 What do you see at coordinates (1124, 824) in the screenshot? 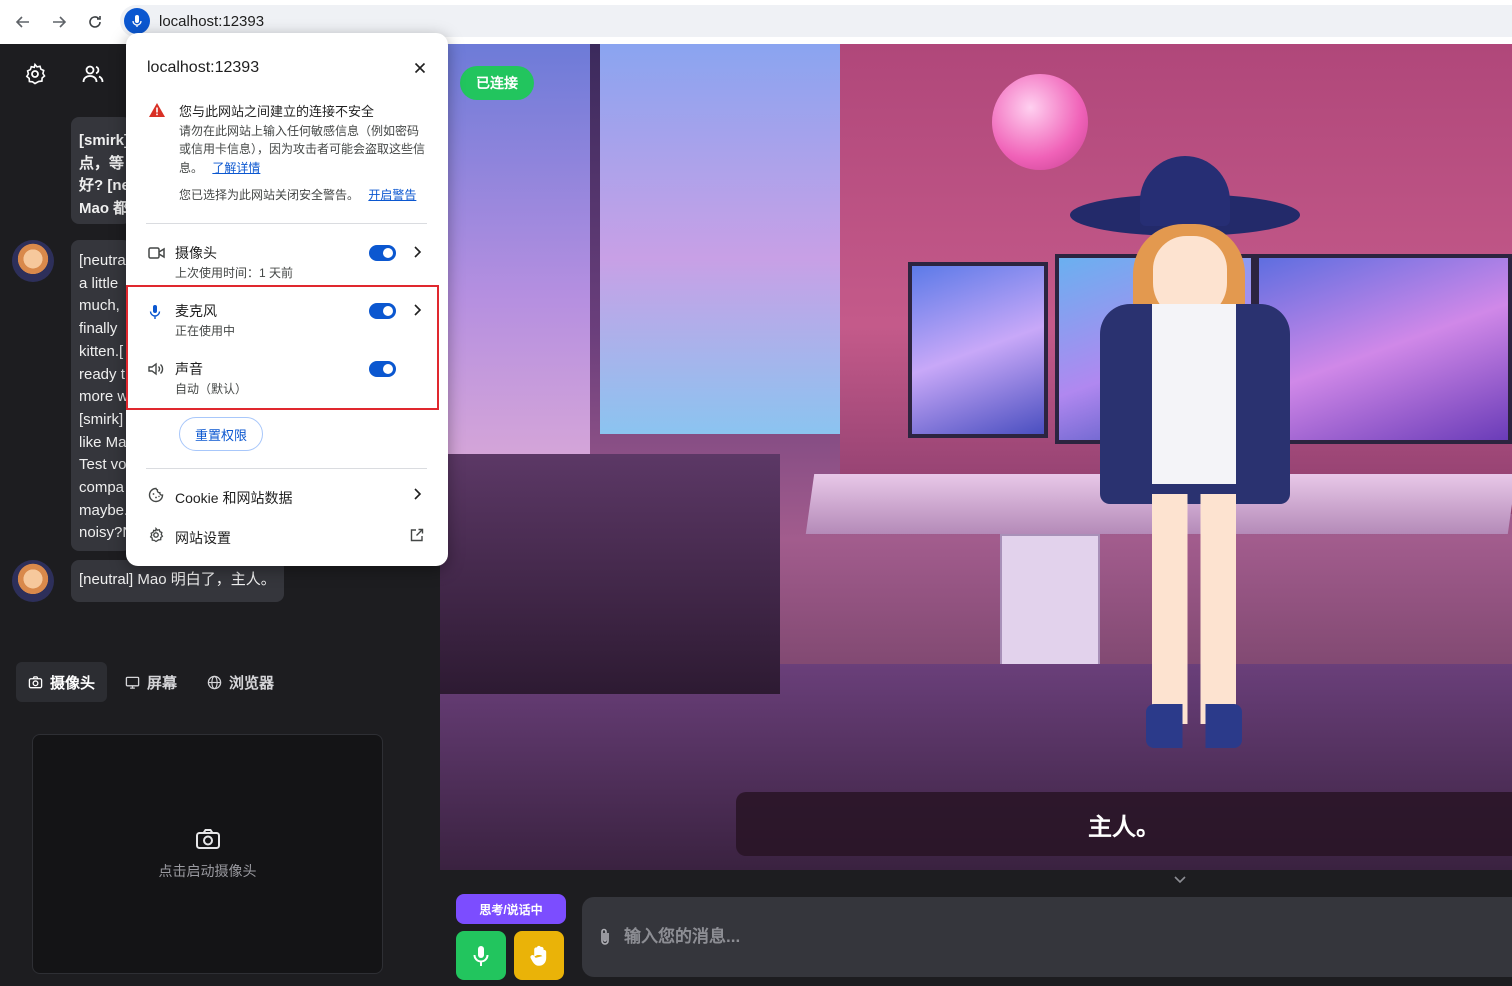
I see `subtitle-text: 主人。` at bounding box center [1124, 824].